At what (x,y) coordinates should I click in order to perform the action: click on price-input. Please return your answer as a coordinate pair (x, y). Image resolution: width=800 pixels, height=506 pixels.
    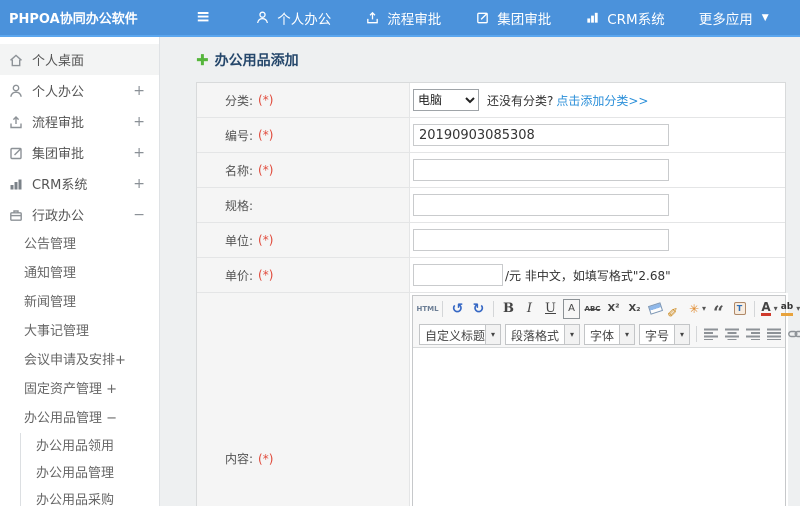
    Looking at the image, I should click on (458, 275).